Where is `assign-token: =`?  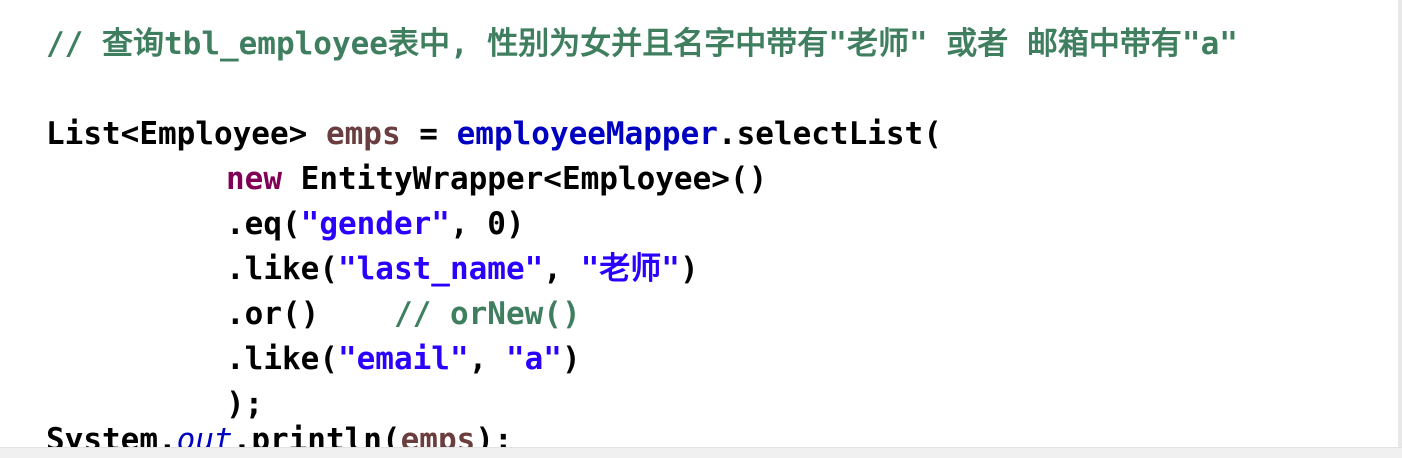 assign-token: = is located at coordinates (428, 134).